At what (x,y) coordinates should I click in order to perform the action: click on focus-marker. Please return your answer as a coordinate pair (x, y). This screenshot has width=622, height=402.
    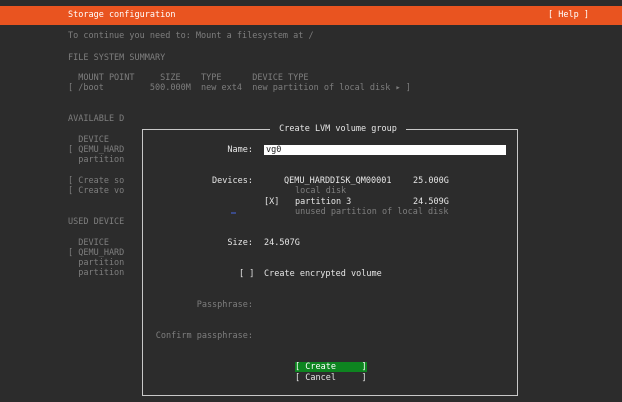
    Looking at the image, I should click on (233, 213).